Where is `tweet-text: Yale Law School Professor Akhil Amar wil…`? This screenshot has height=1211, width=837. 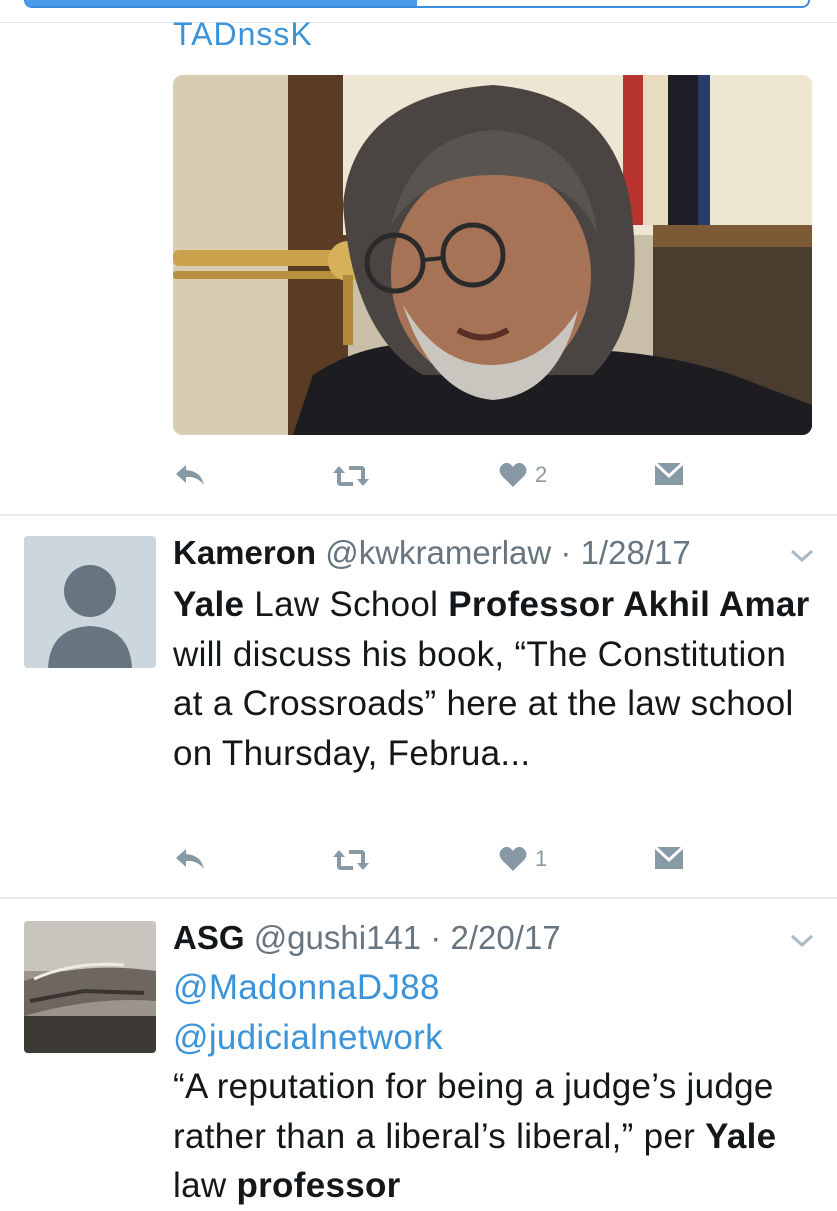
tweet-text: Yale Law School Professor Akhil Amar wil… is located at coordinates (493, 679).